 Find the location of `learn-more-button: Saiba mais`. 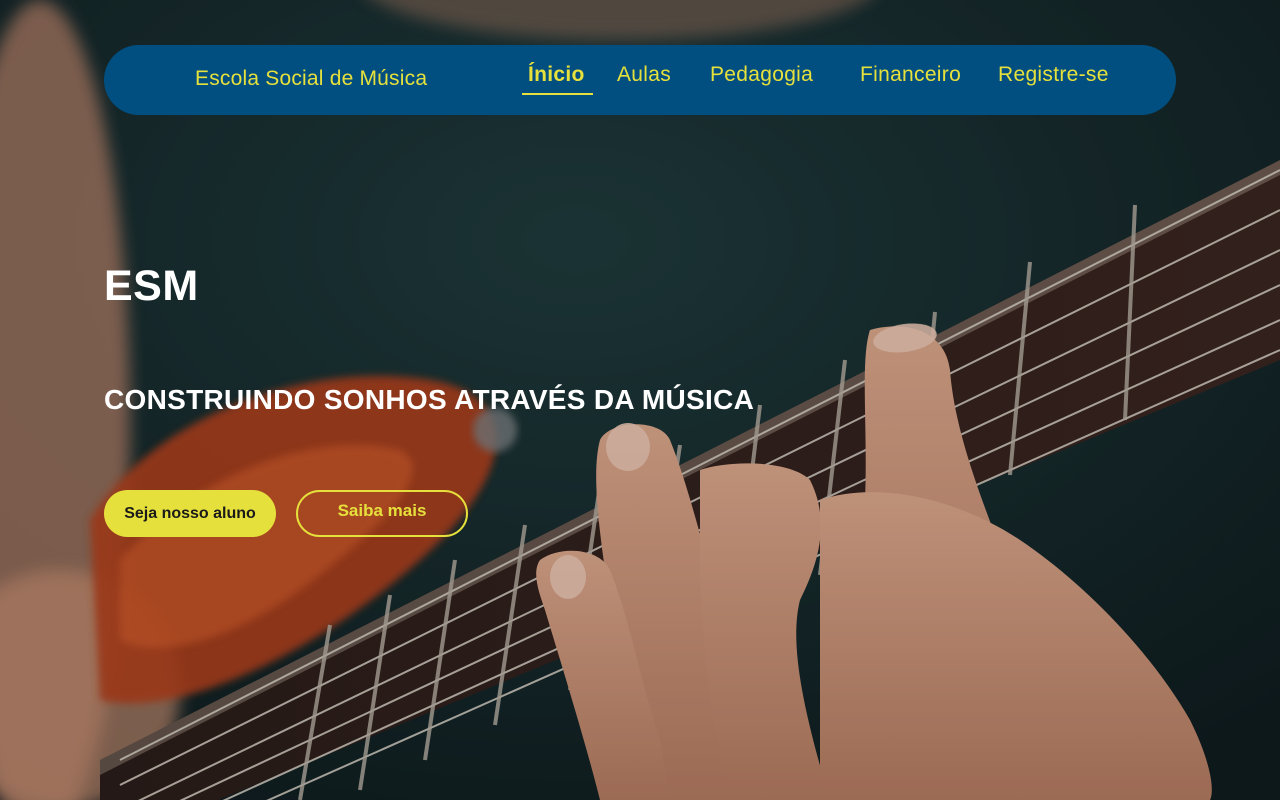

learn-more-button: Saiba mais is located at coordinates (382, 513).